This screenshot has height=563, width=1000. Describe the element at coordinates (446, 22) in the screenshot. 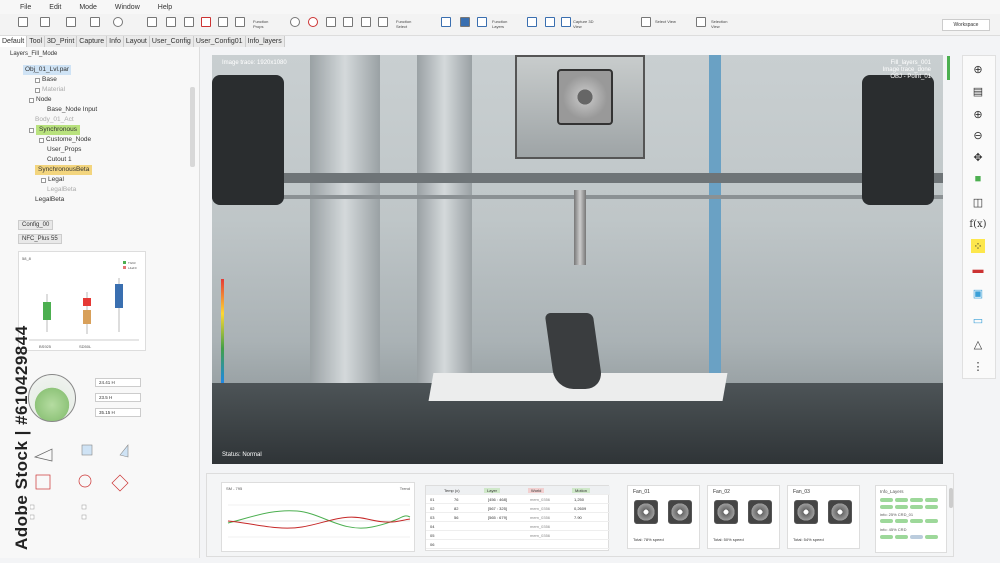

I see `node-icon` at that location.